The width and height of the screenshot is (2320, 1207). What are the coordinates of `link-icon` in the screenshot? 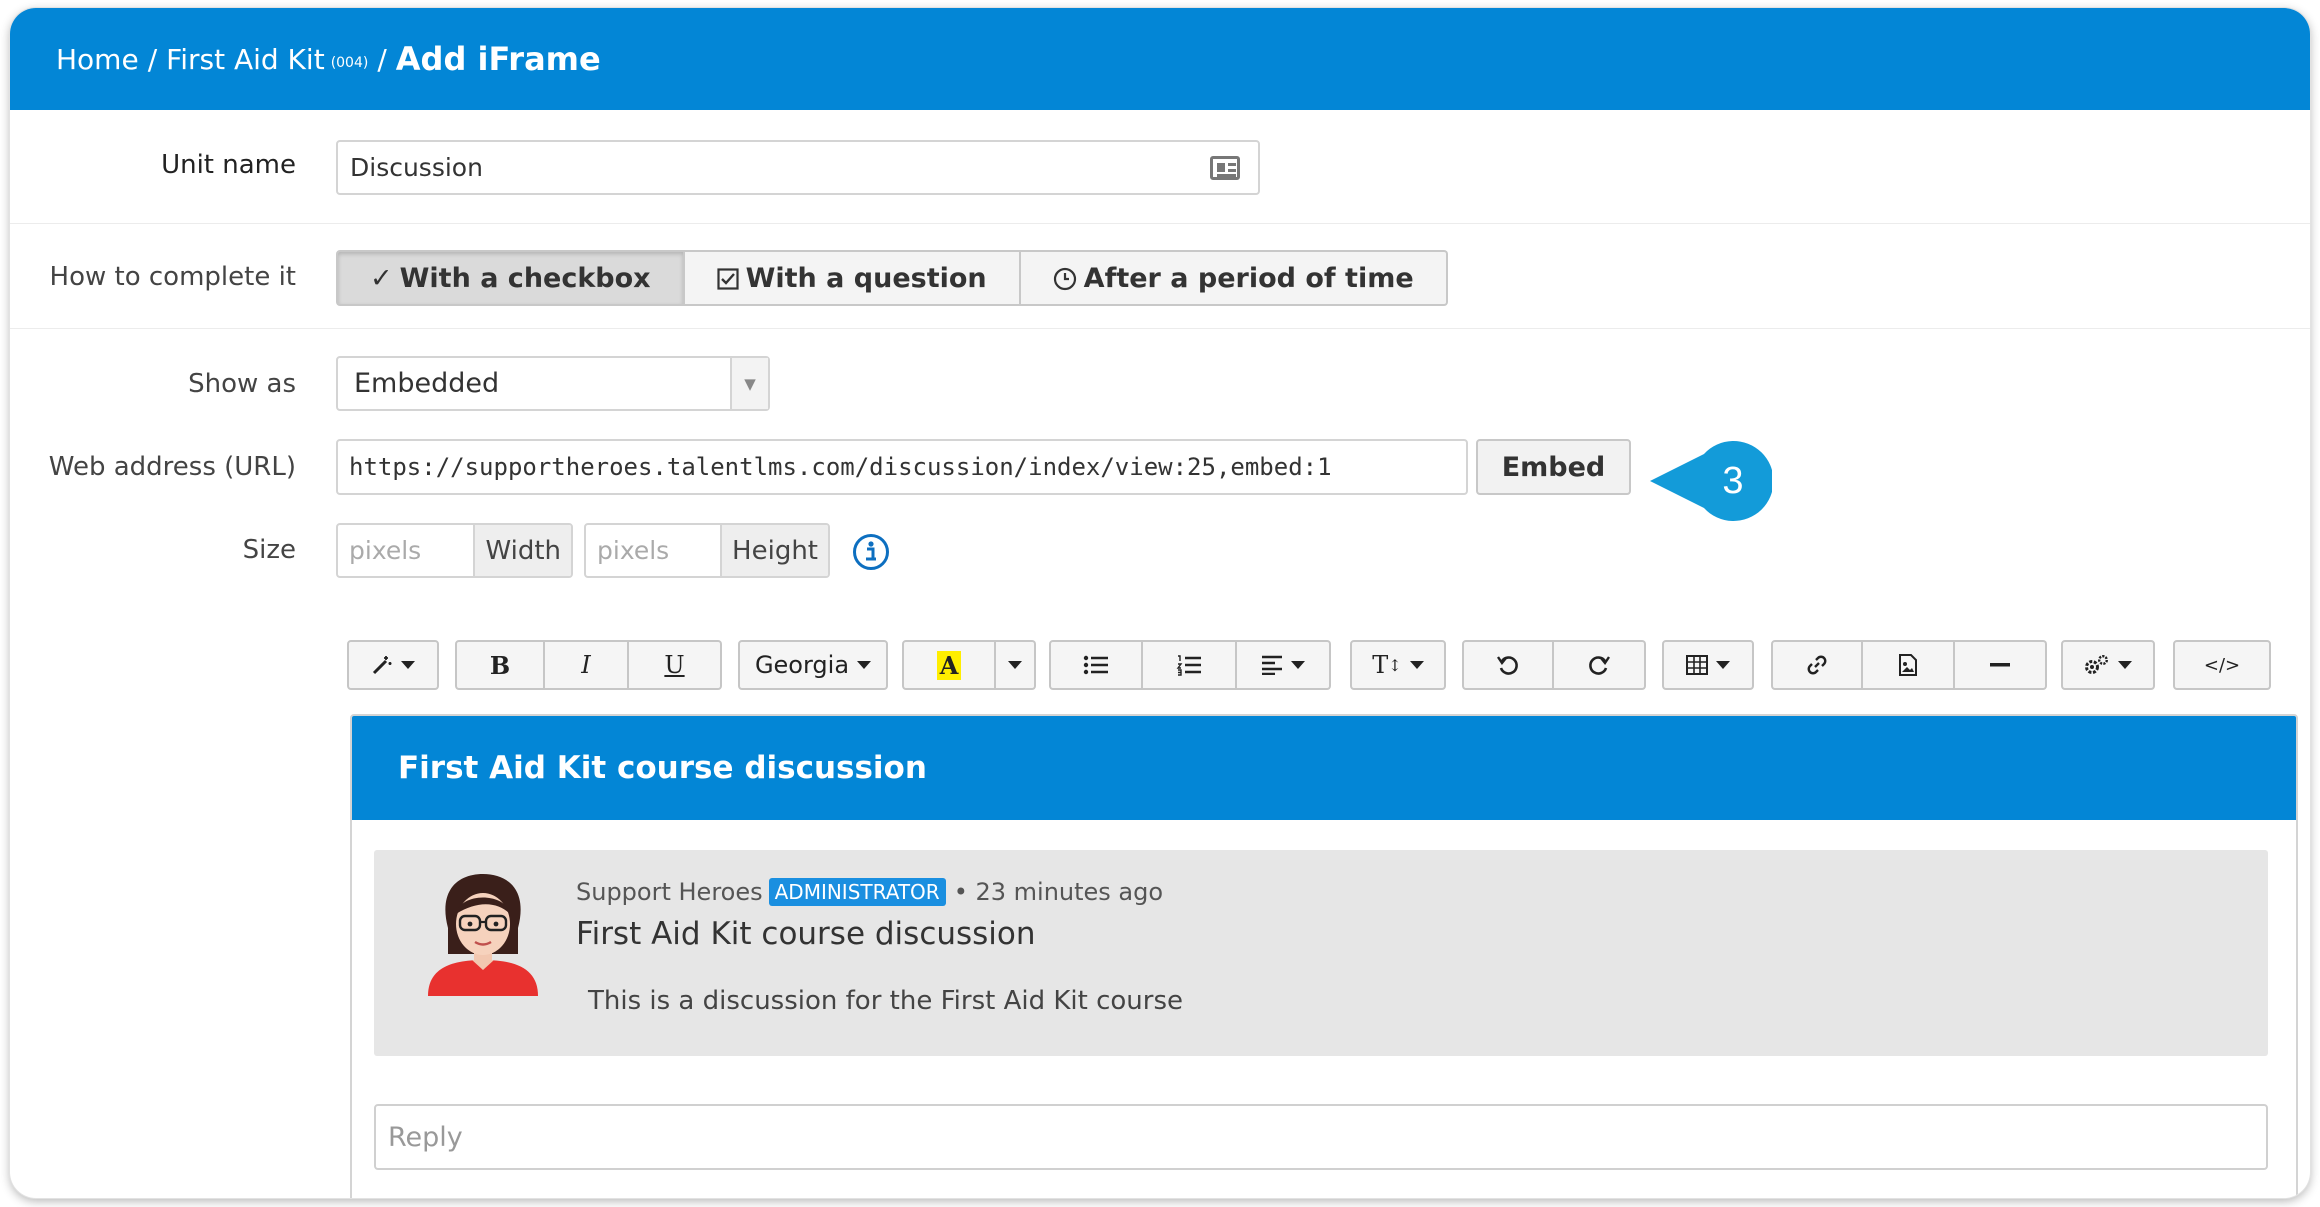 It's located at (1817, 665).